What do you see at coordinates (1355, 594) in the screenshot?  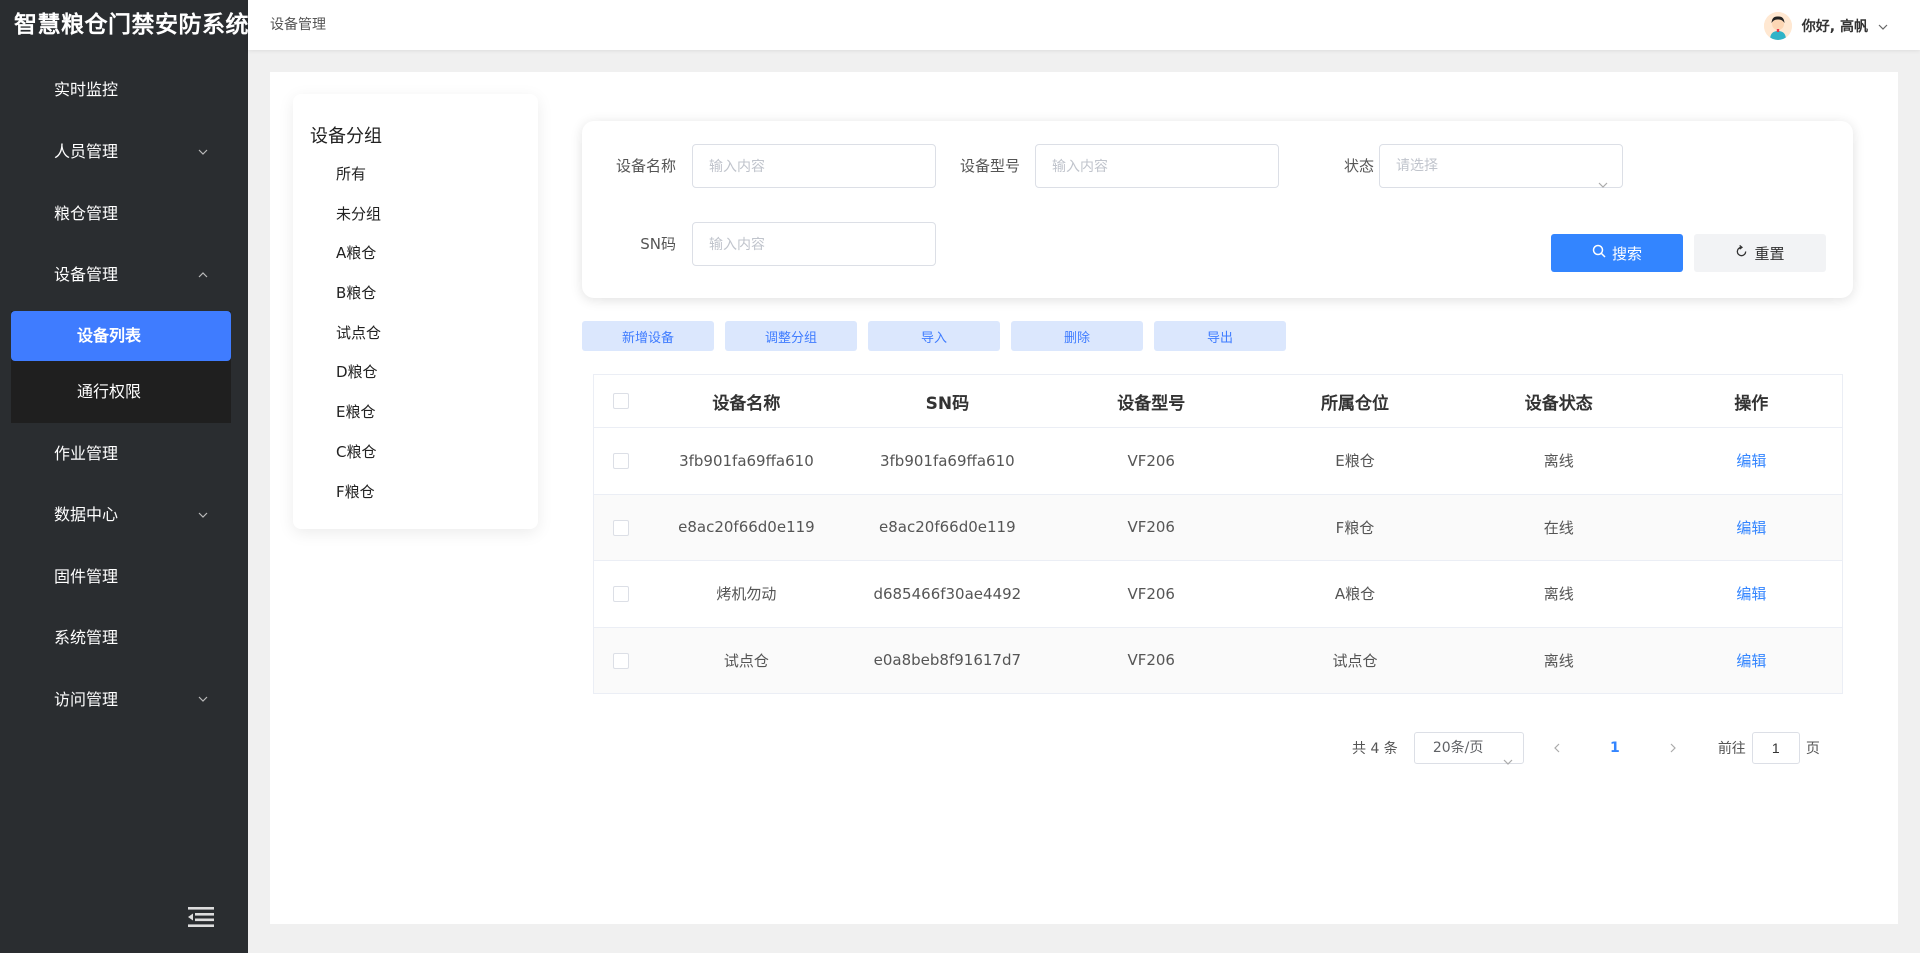 I see `location-cell: A粮仓` at bounding box center [1355, 594].